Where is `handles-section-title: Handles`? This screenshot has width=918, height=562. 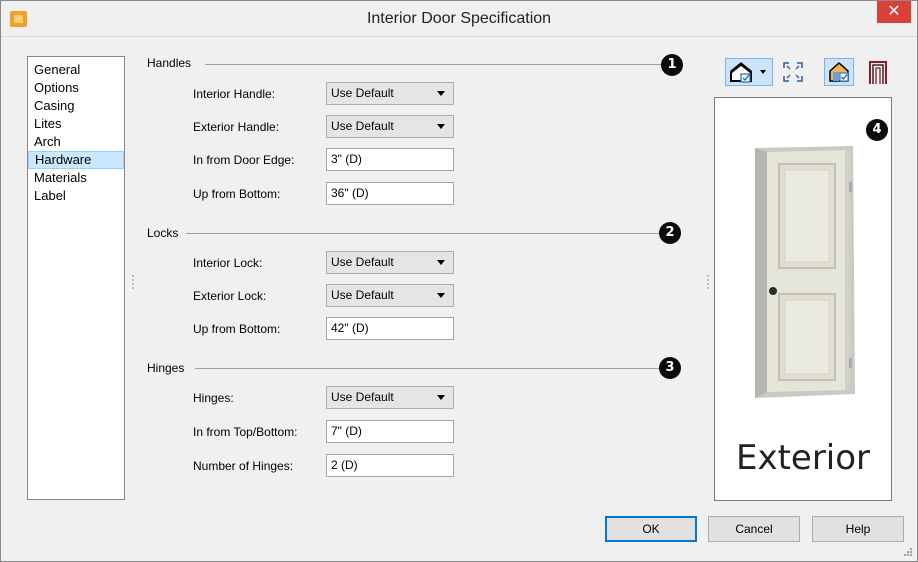 handles-section-title: Handles is located at coordinates (169, 63).